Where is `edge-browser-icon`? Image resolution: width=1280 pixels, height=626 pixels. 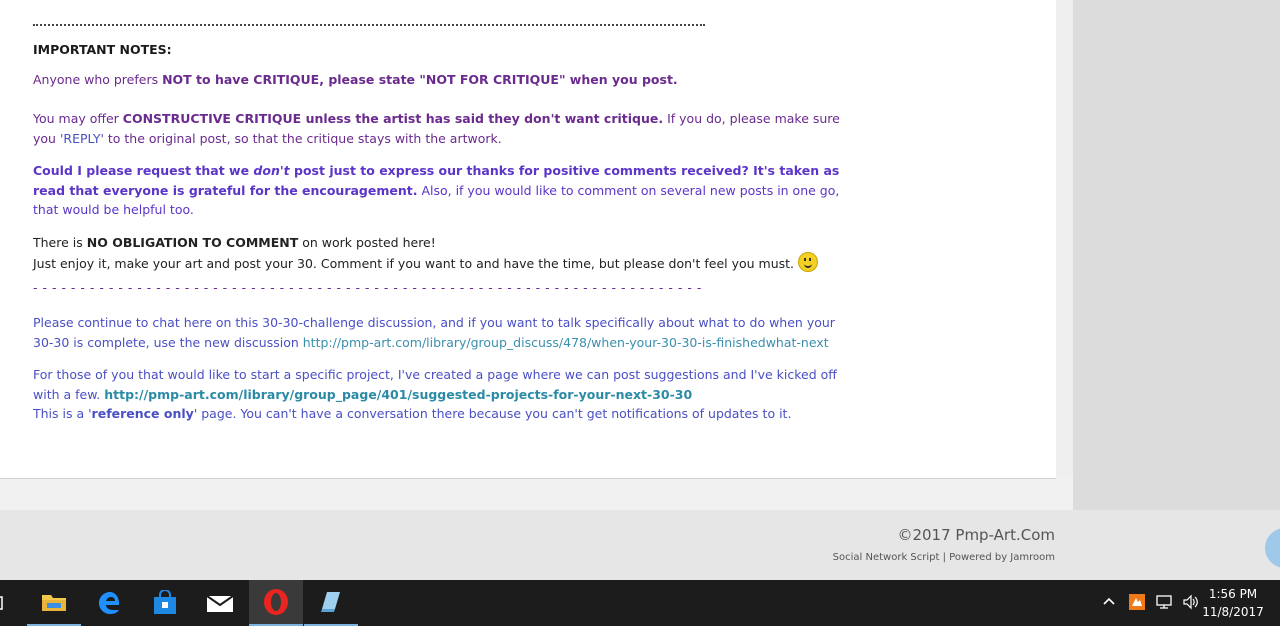 edge-browser-icon is located at coordinates (110, 603).